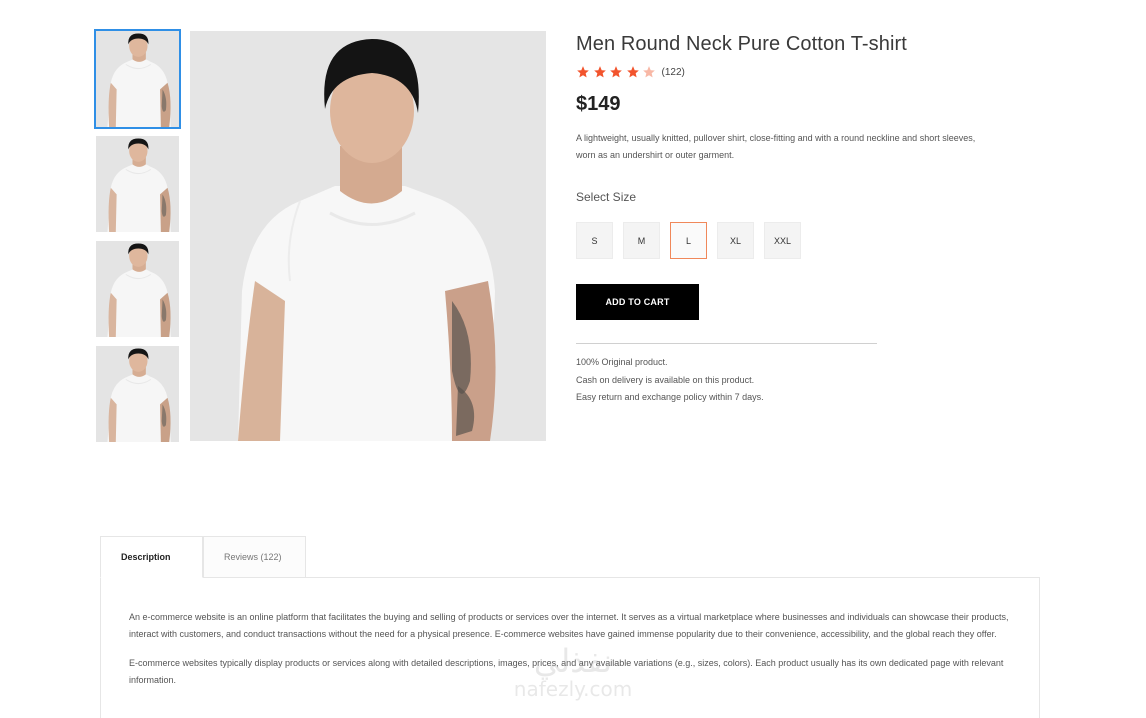  What do you see at coordinates (594, 240) in the screenshot?
I see `size-option-s: S` at bounding box center [594, 240].